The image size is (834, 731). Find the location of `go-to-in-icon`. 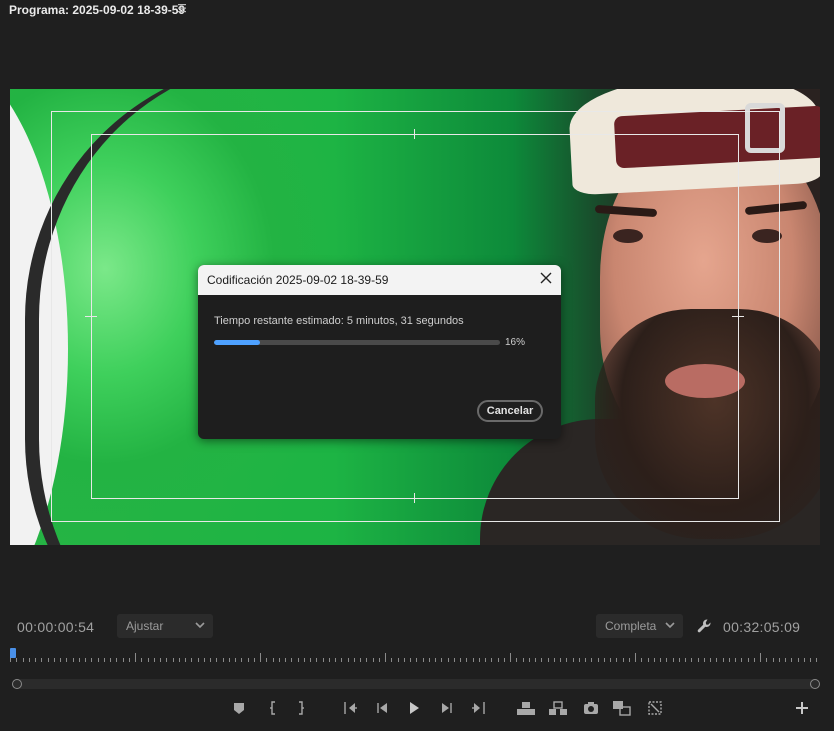

go-to-in-icon is located at coordinates (351, 708).